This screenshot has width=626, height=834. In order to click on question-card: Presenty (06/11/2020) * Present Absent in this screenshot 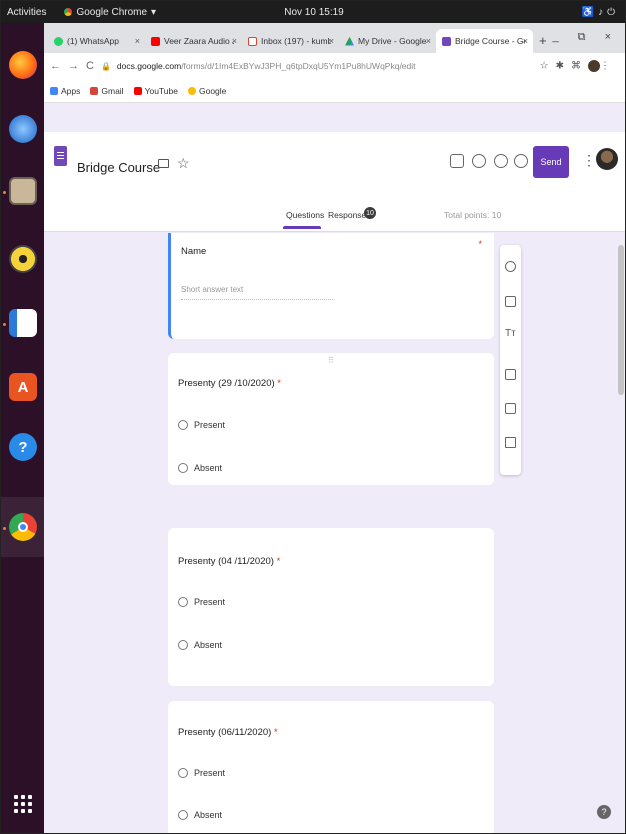, I will do `click(331, 767)`.